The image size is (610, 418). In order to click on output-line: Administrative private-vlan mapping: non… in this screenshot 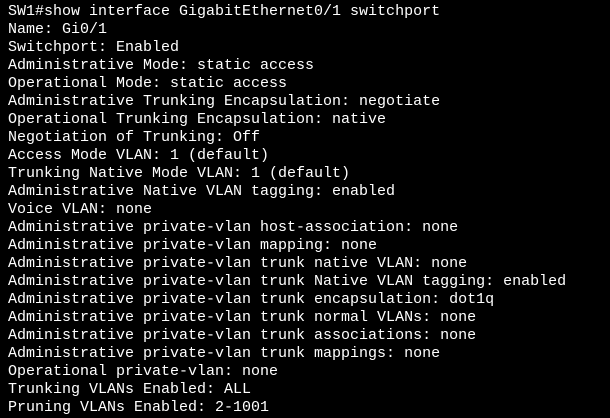, I will do `click(193, 245)`.